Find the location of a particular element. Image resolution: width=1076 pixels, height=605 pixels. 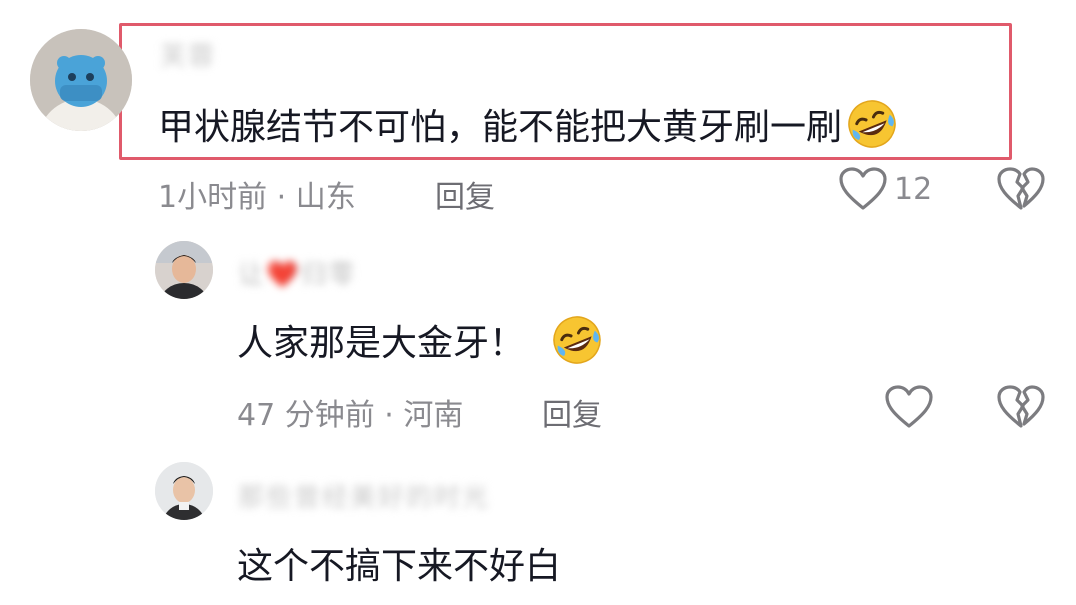

like-button is located at coordinates (909, 407).